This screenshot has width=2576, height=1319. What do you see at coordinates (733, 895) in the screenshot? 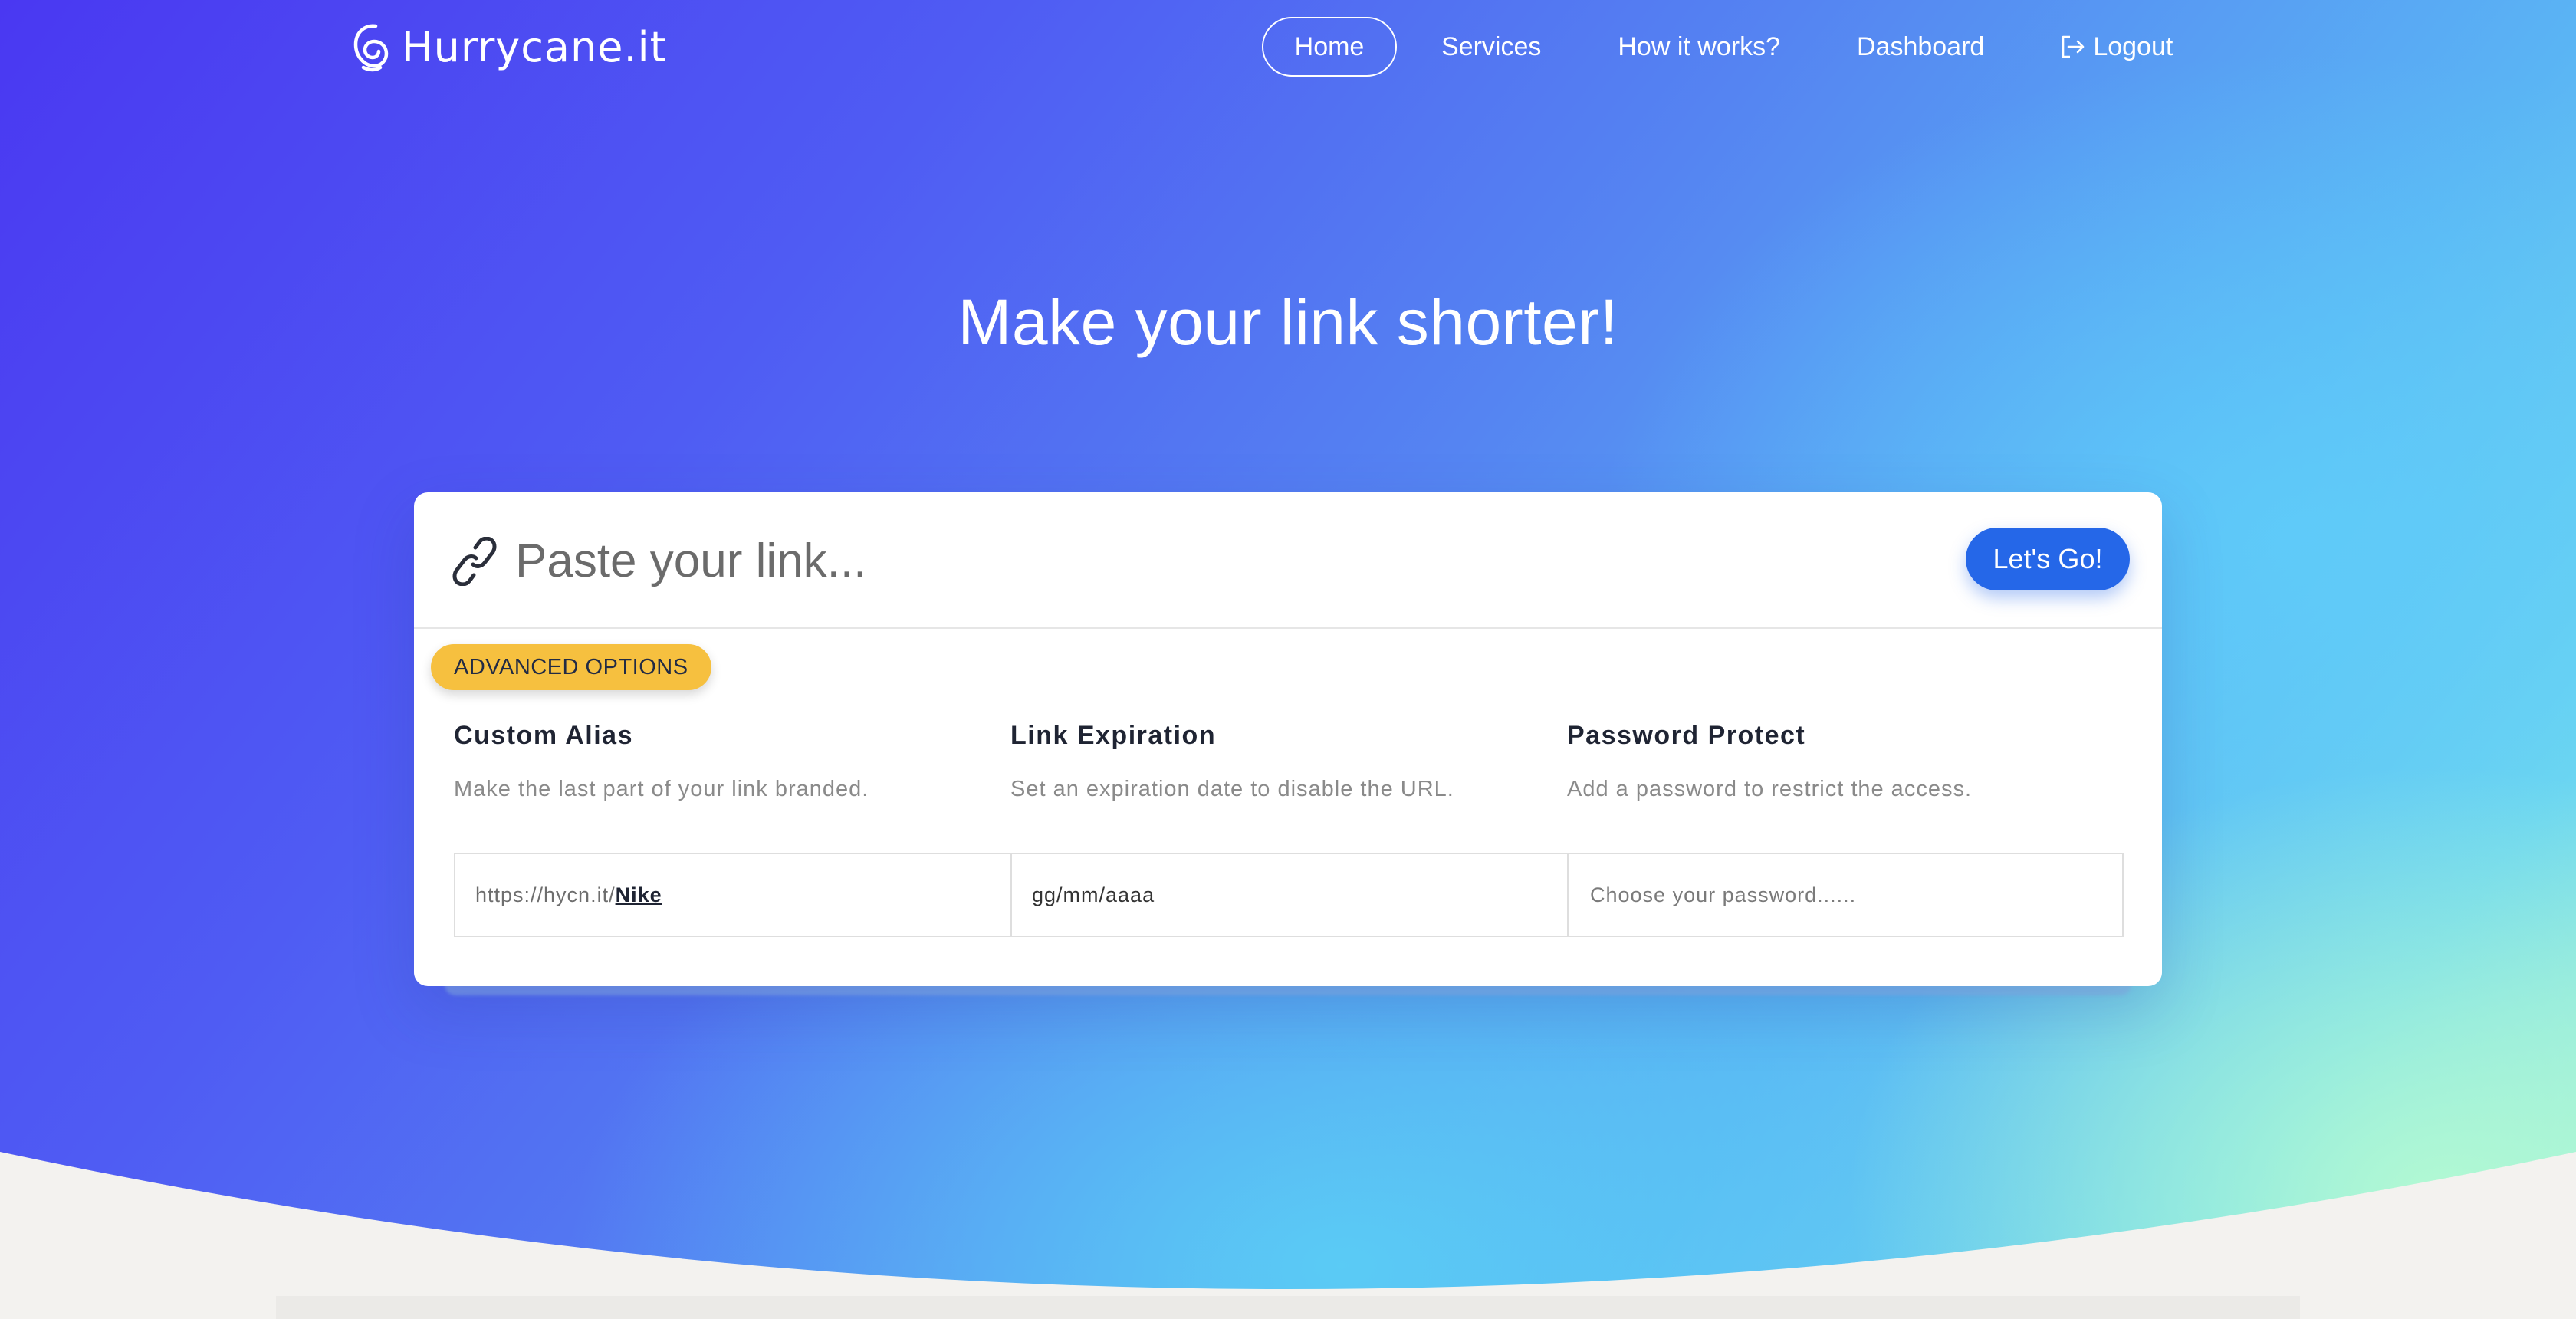
I see `custom-alias-field: https://hycn.it/Nike` at bounding box center [733, 895].